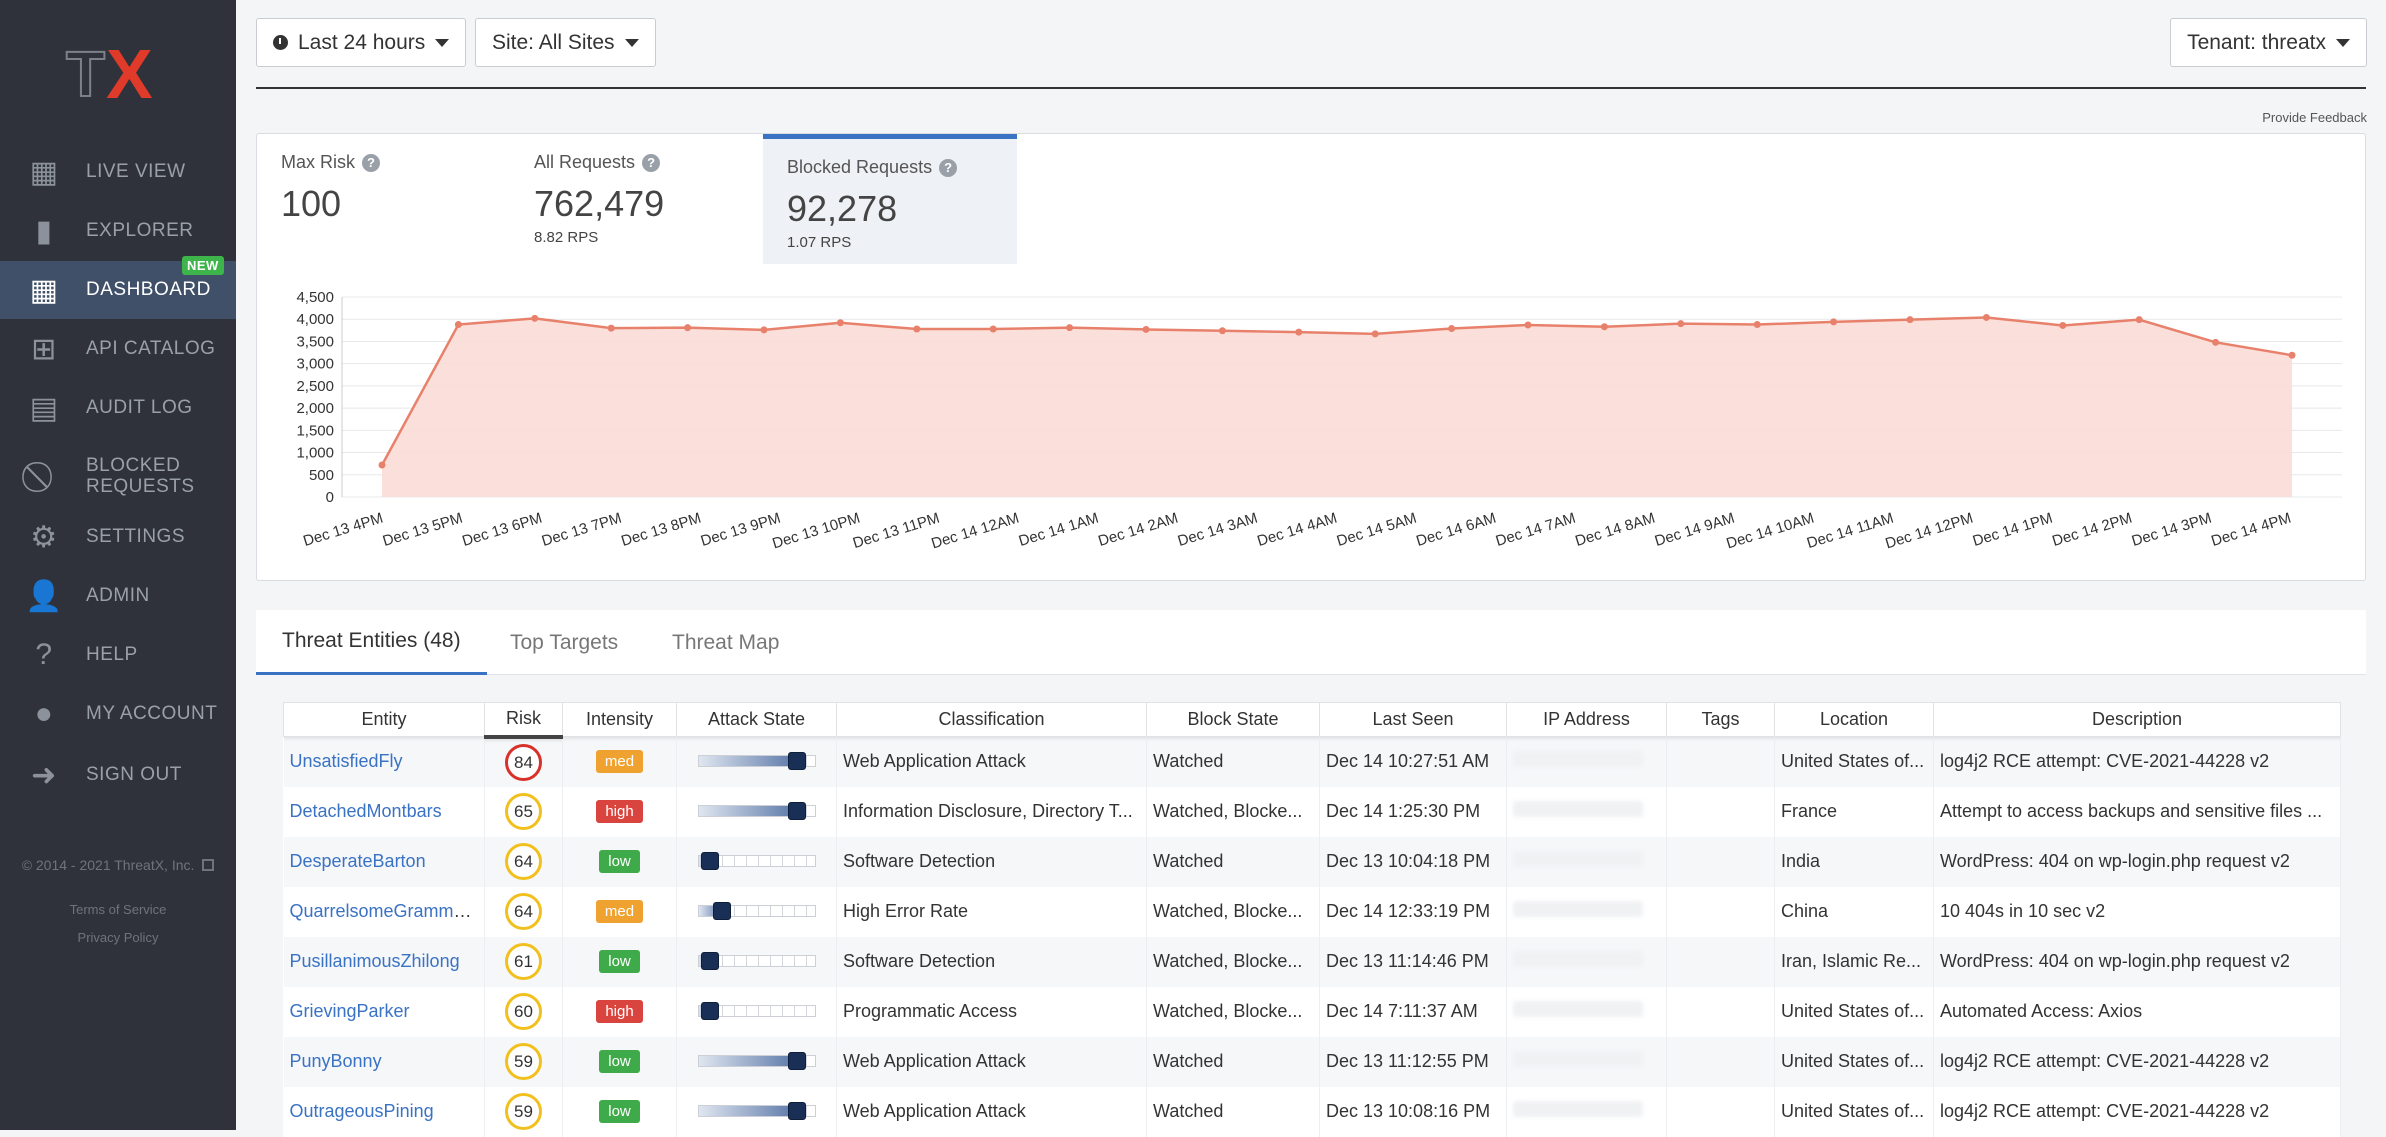 The height and width of the screenshot is (1137, 2386). I want to click on column-header-ip-address: IP Address, so click(1586, 719).